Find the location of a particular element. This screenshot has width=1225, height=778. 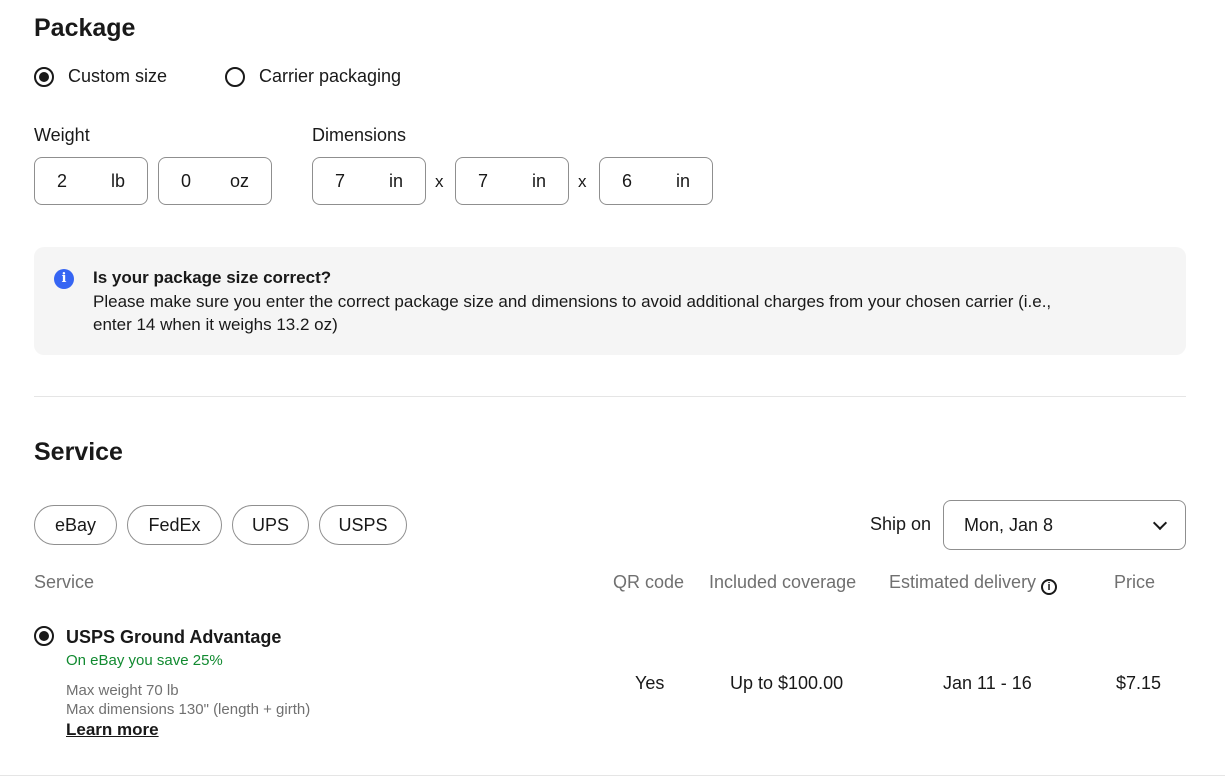

service-radio is located at coordinates (44, 636).